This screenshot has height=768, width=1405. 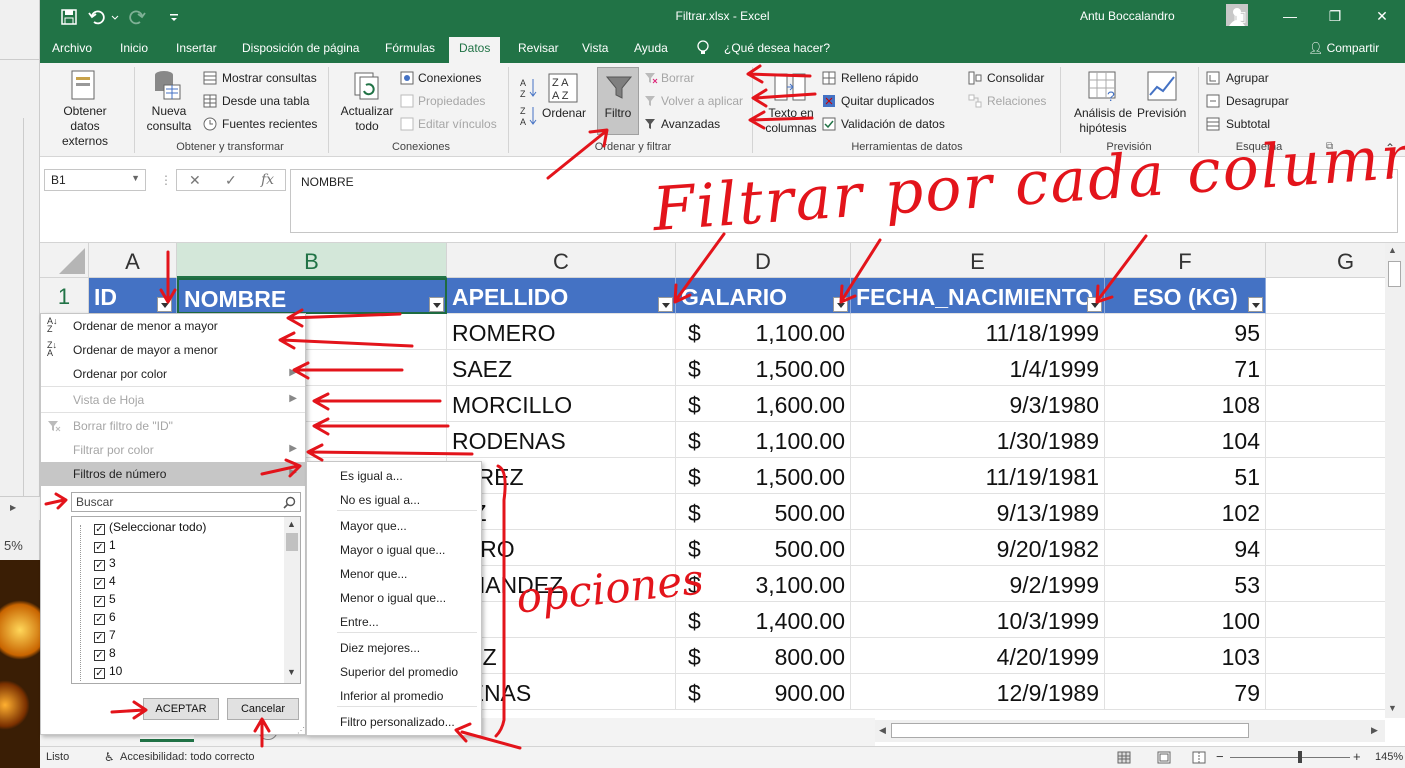 What do you see at coordinates (564, 113) in the screenshot?
I see `sort-button: Ordenar` at bounding box center [564, 113].